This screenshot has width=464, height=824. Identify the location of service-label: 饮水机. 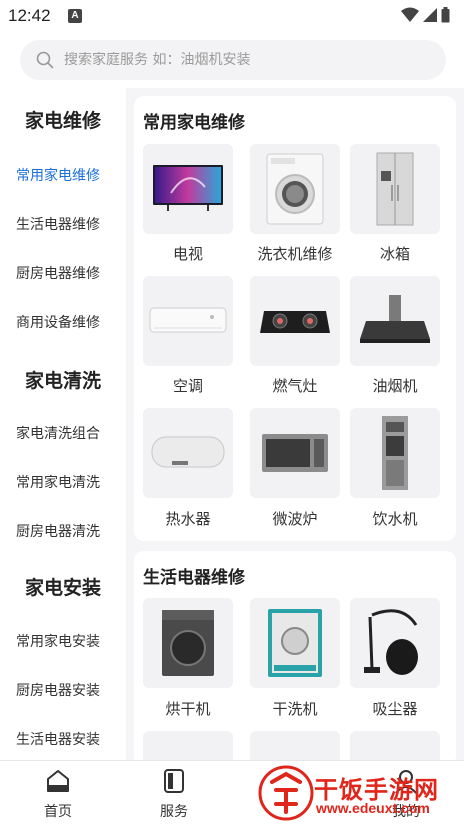
(395, 519).